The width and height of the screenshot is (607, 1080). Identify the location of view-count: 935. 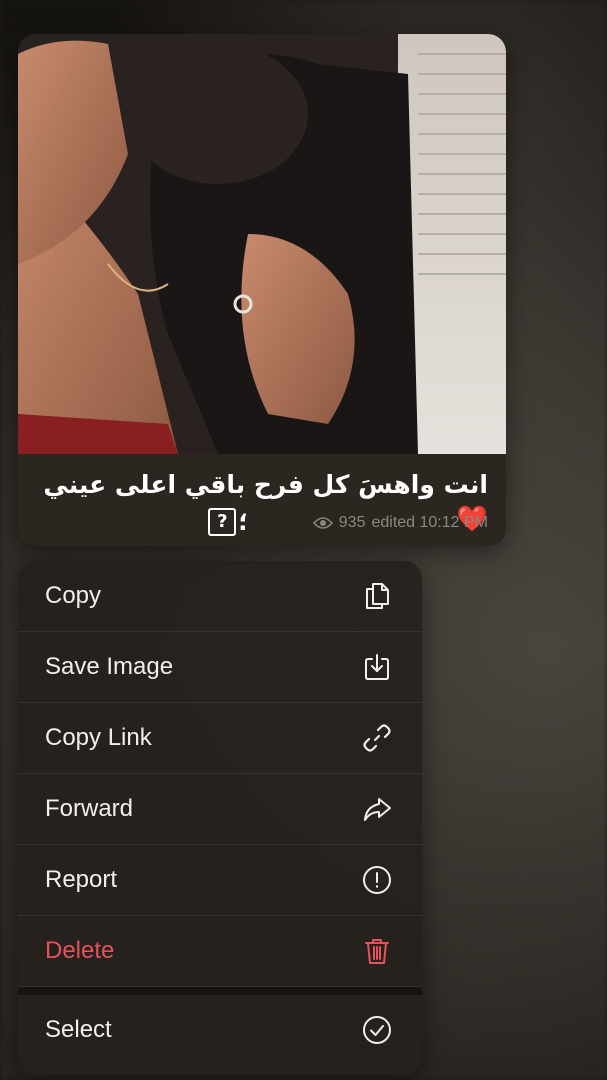
(352, 522).